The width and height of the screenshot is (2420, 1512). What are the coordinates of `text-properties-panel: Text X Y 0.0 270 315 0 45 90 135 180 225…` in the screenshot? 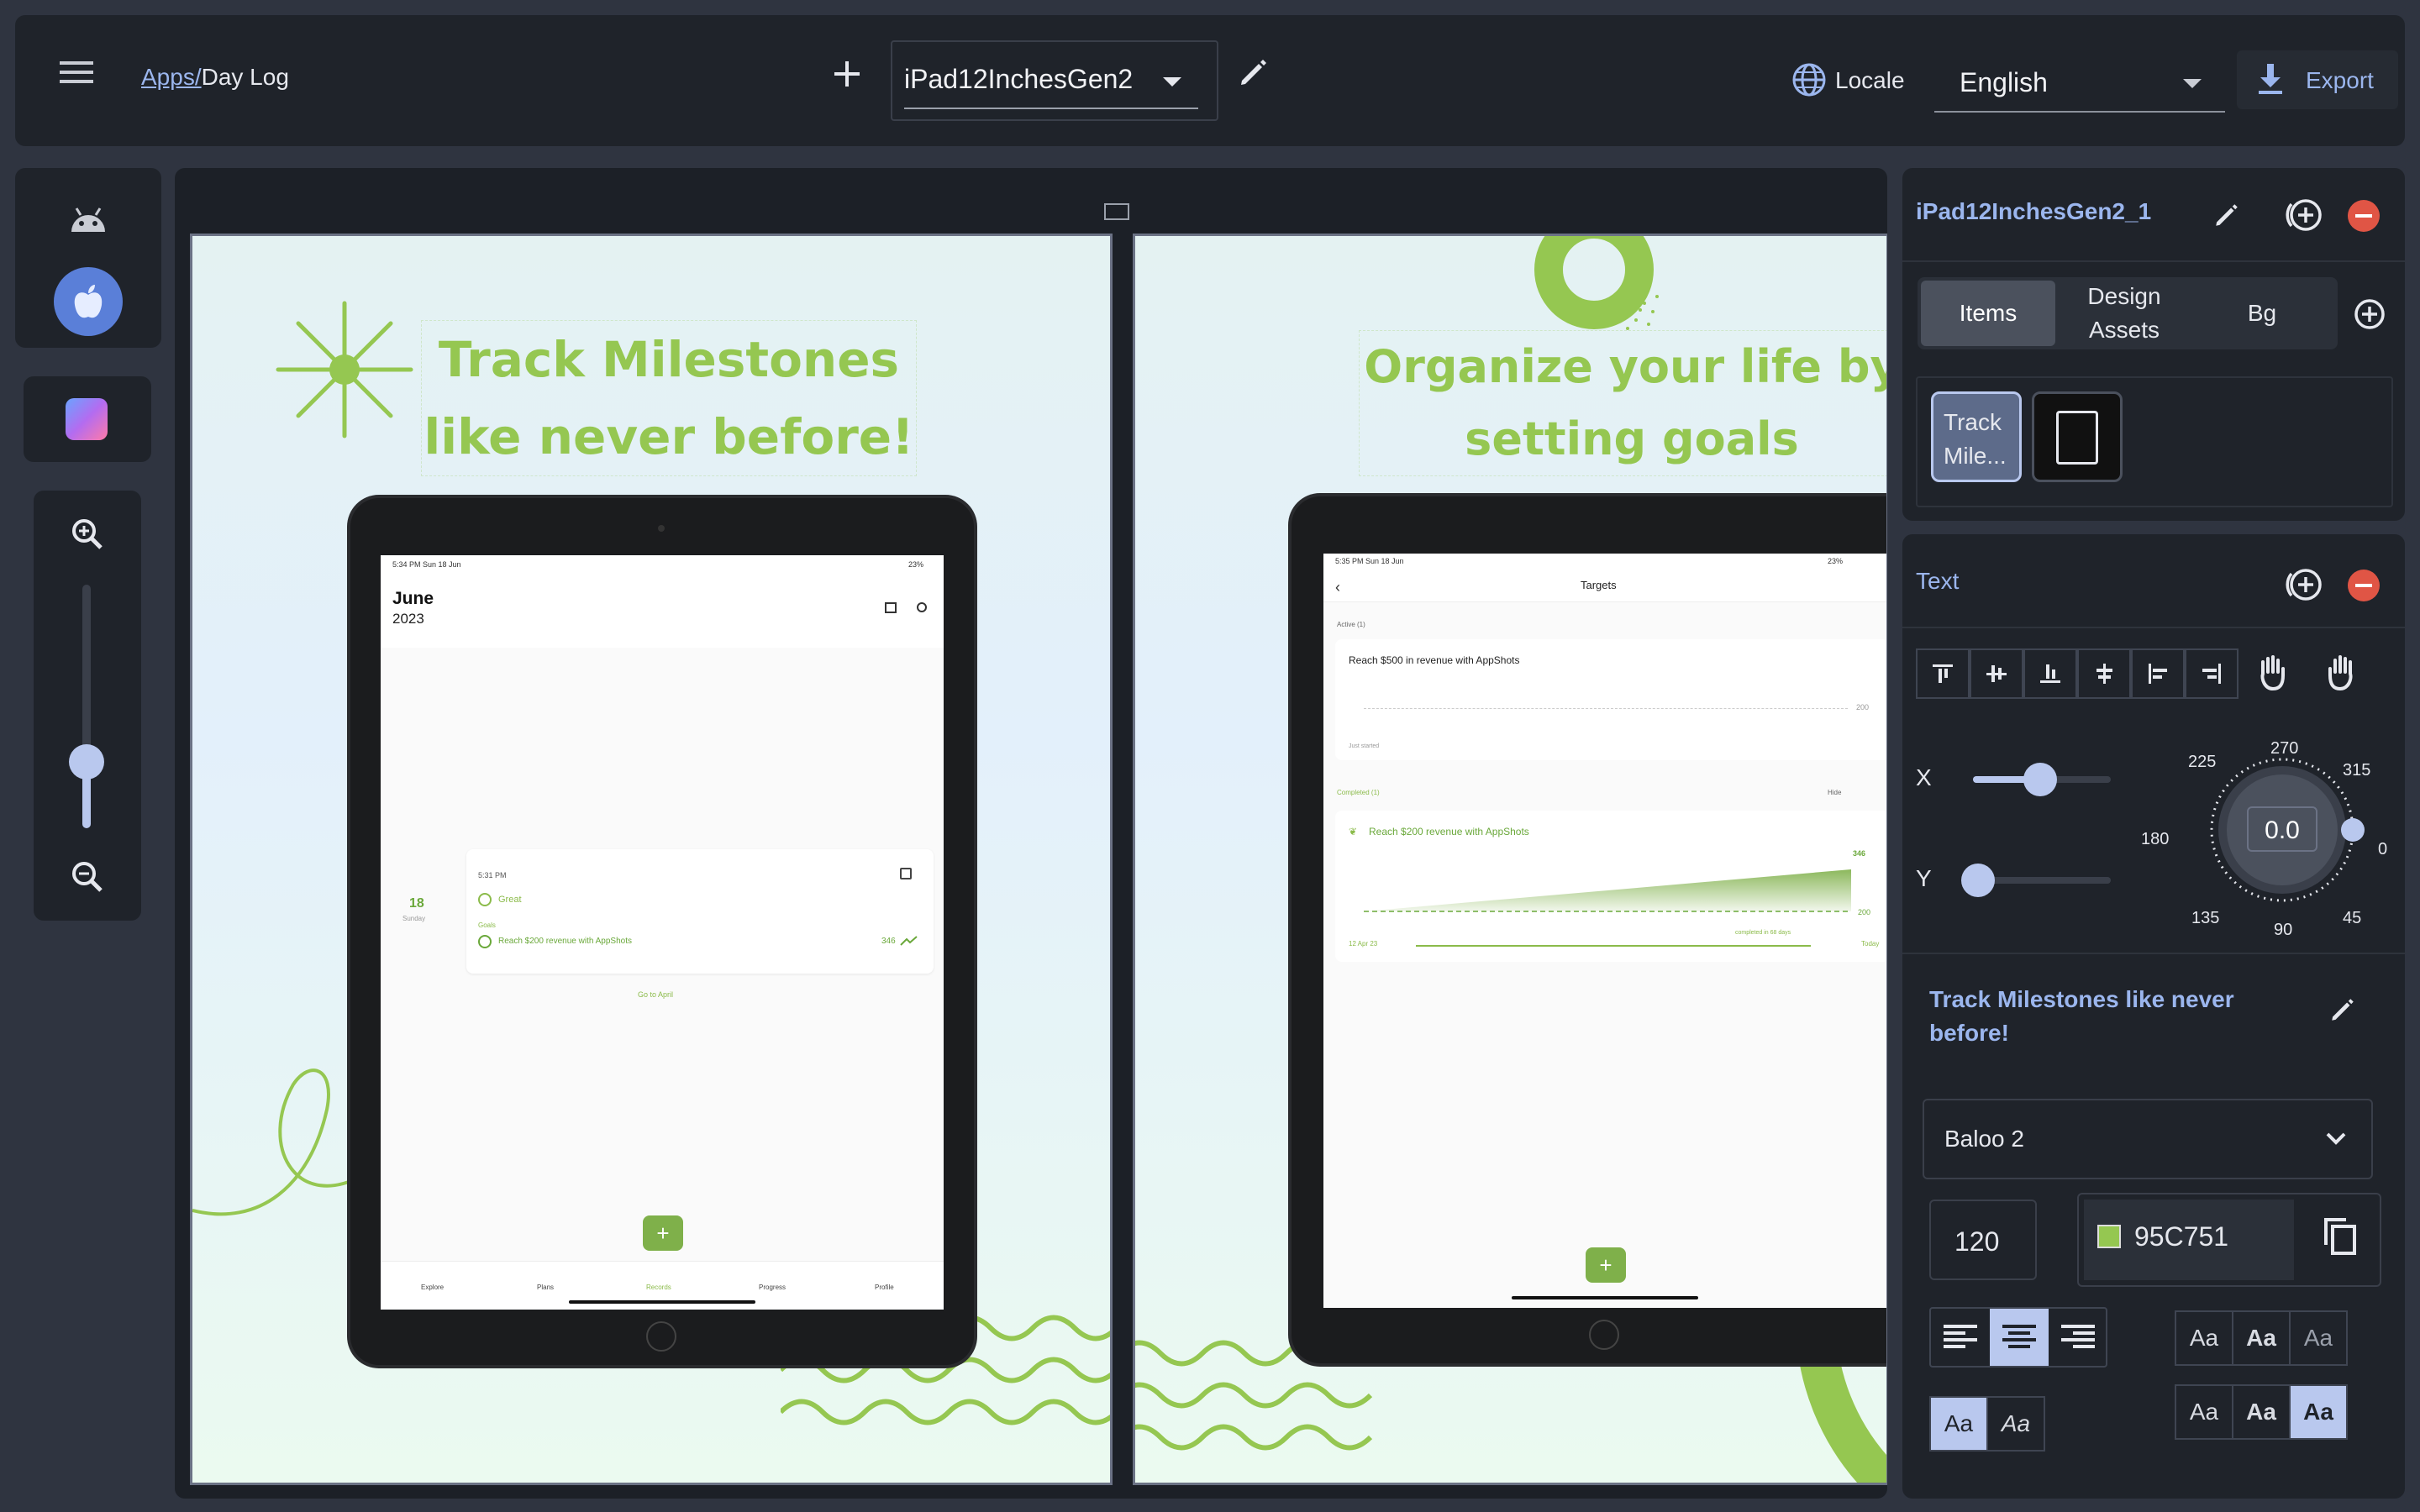 It's located at (2153, 1016).